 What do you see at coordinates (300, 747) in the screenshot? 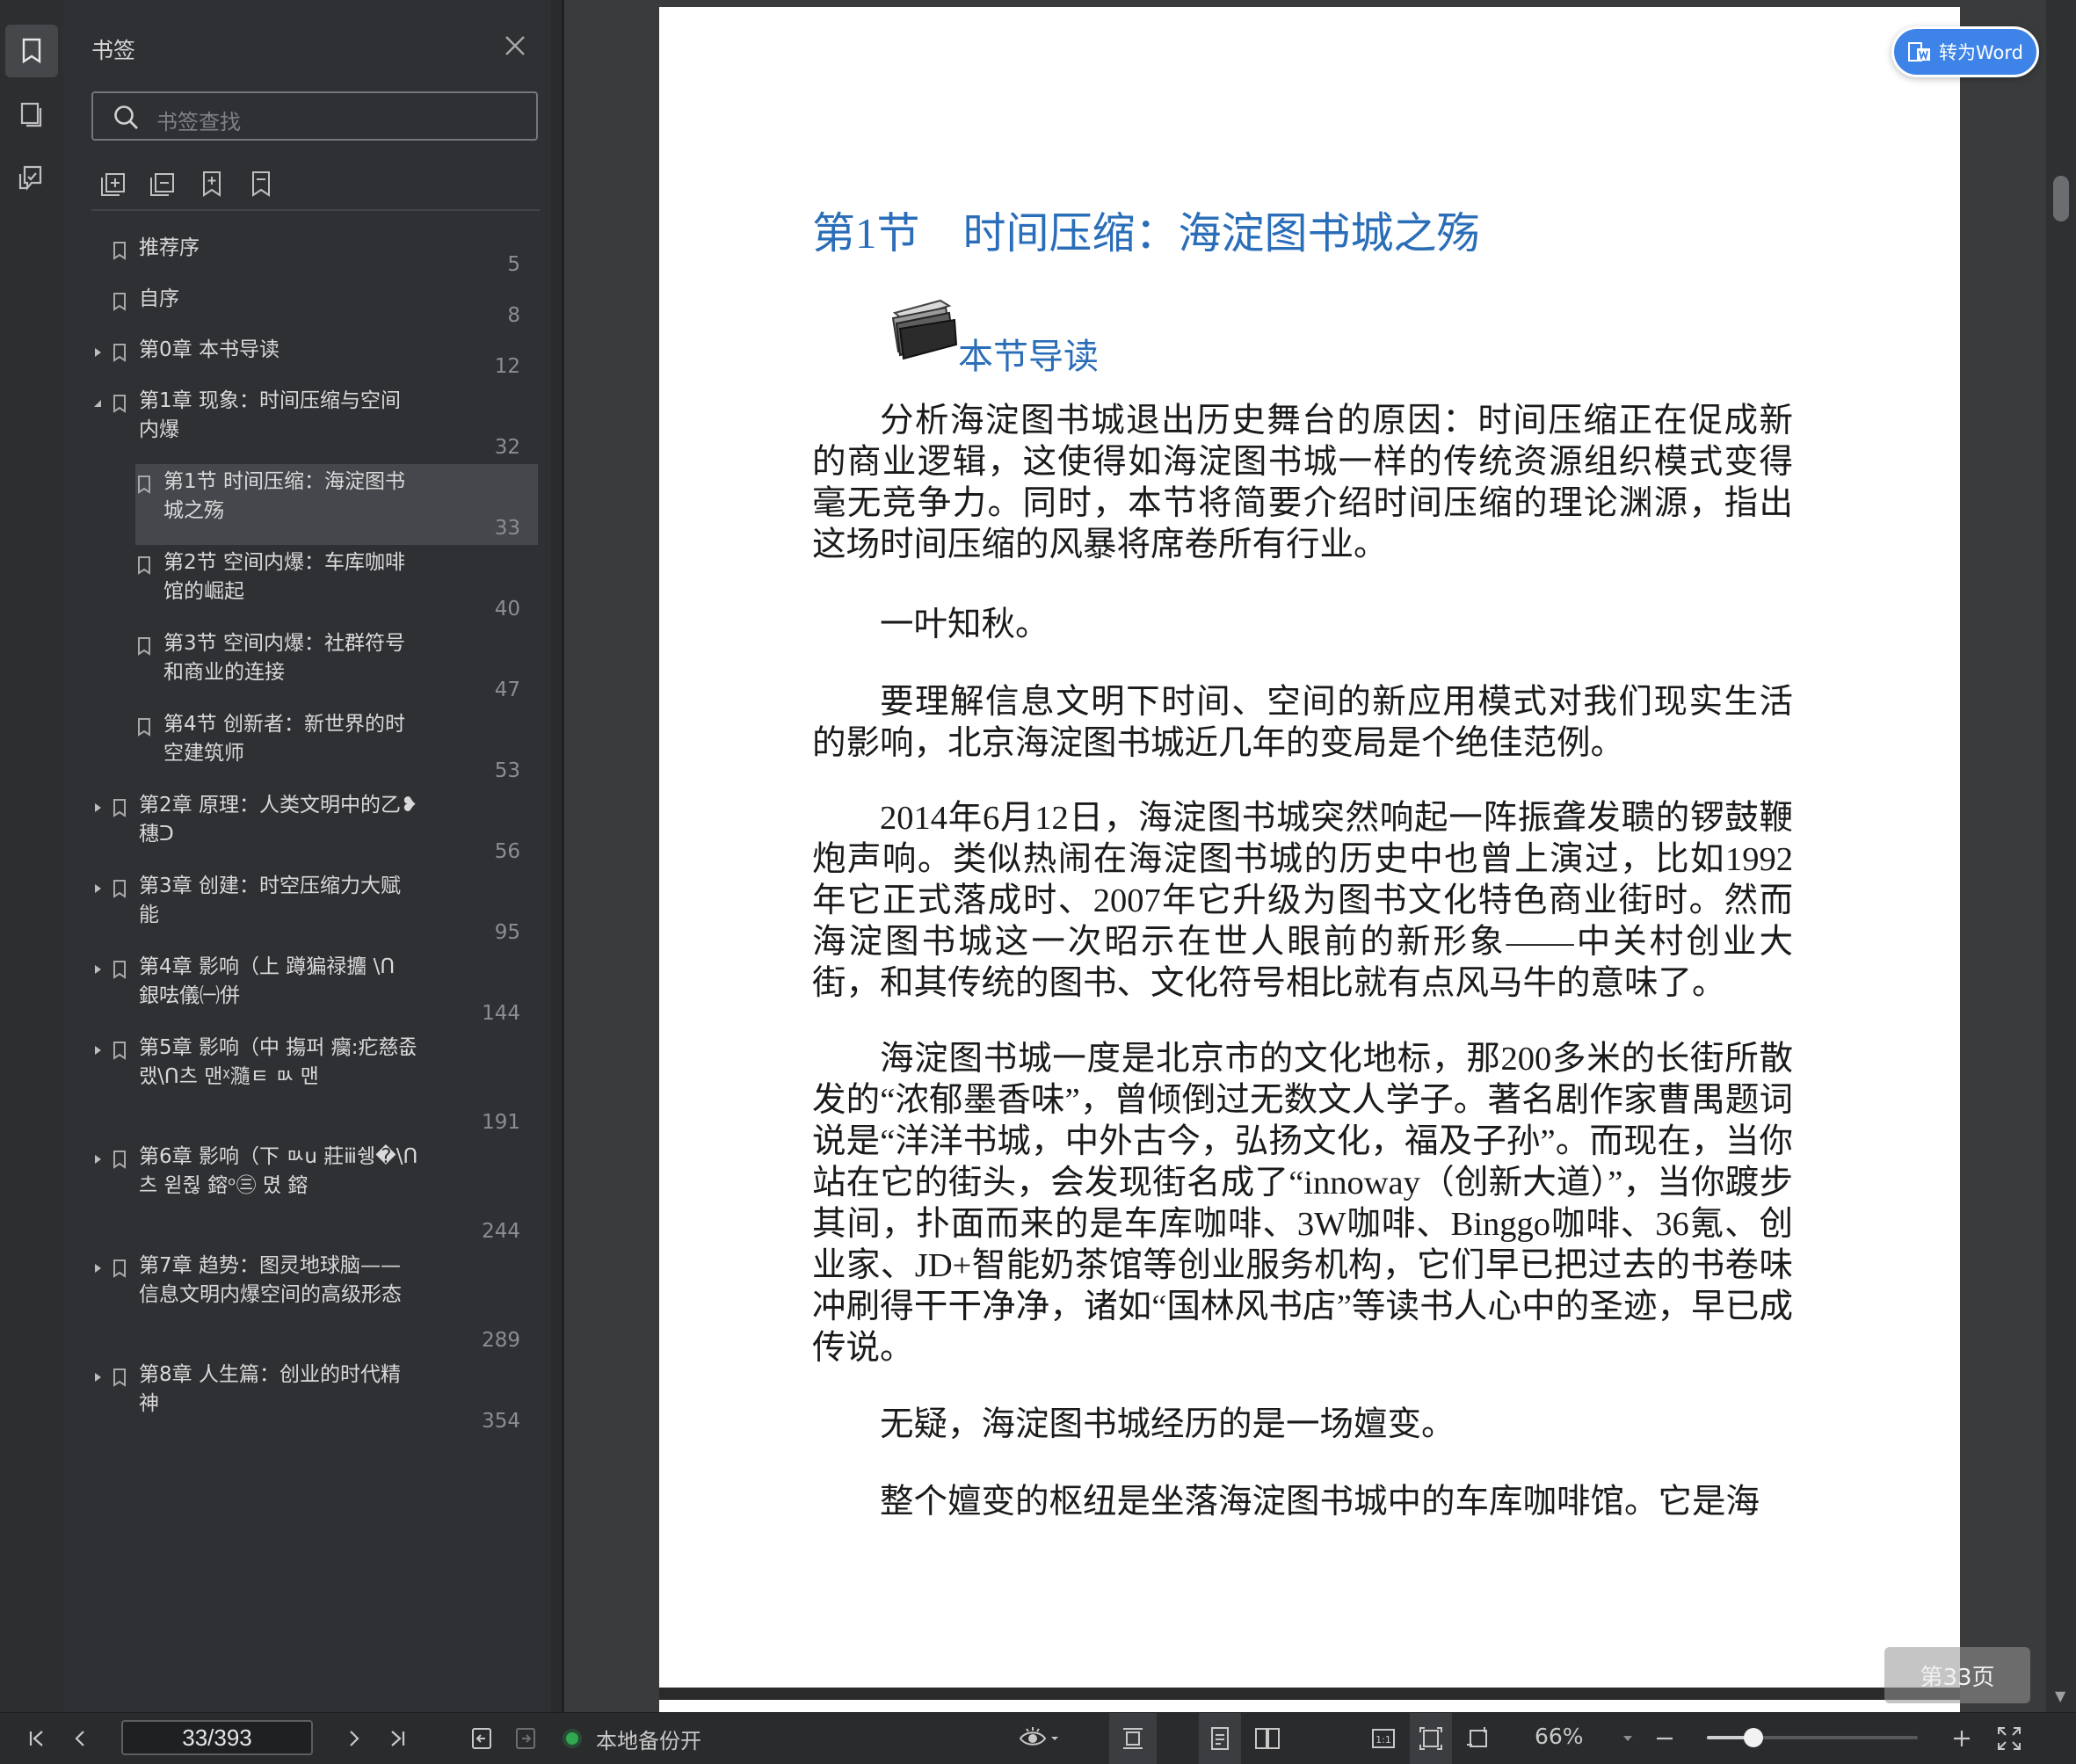
I see `bookmark-item: 第4节 创新者：新世界的时空建筑师 53` at bounding box center [300, 747].